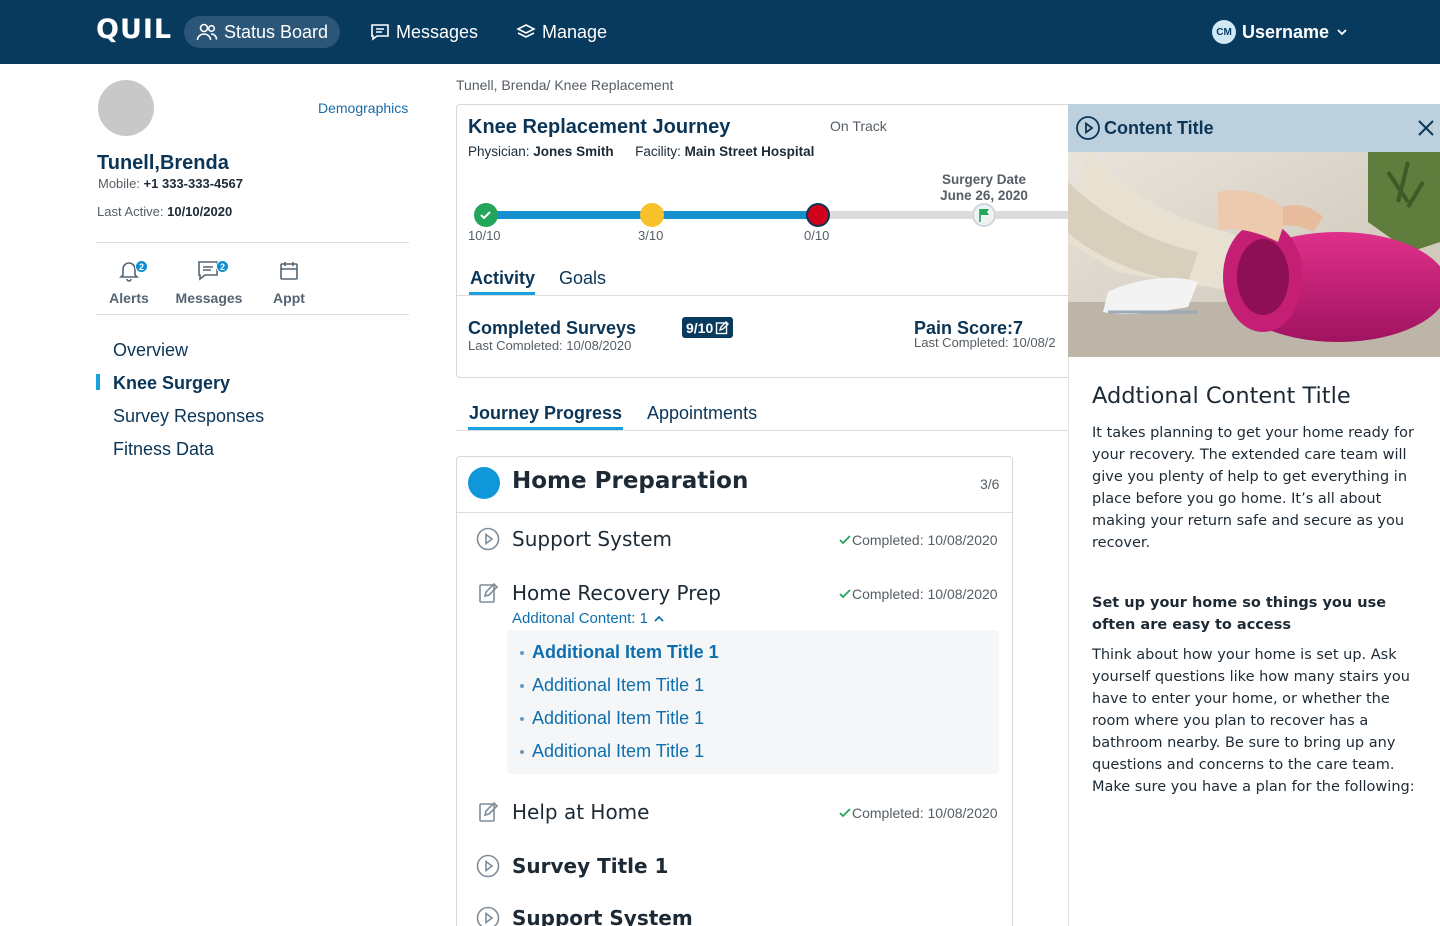  Describe the element at coordinates (817, 235) in the screenshot. I see `milestone-label: 0/10` at that location.